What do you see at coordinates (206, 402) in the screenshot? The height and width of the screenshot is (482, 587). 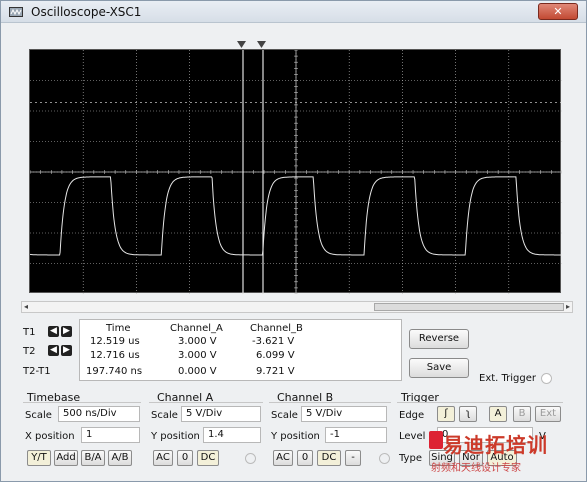 I see `channel-a-divider` at bounding box center [206, 402].